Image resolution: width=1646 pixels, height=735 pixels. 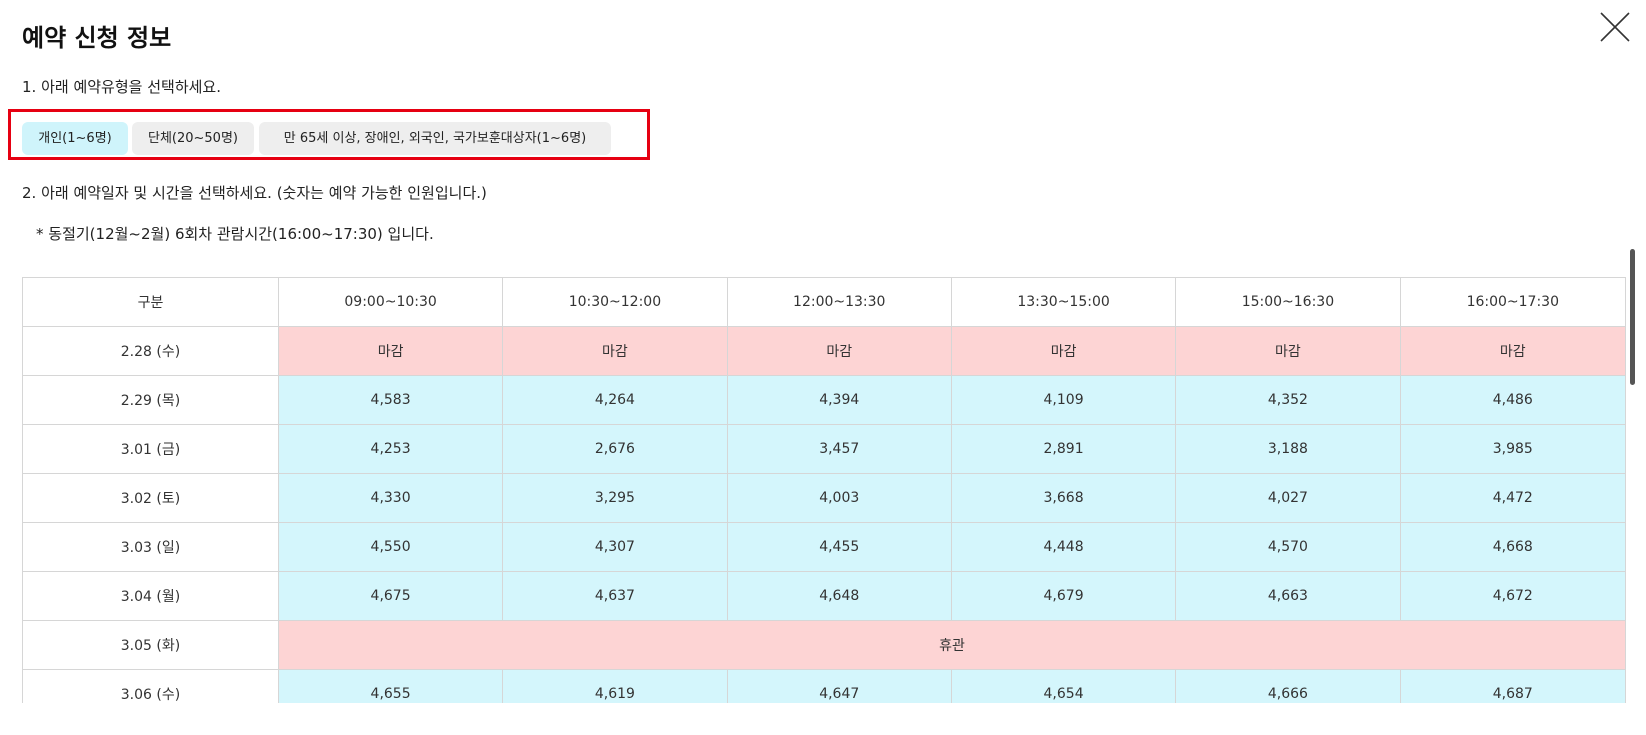 I want to click on slot-available-cell: 4,570, so click(x=1288, y=547).